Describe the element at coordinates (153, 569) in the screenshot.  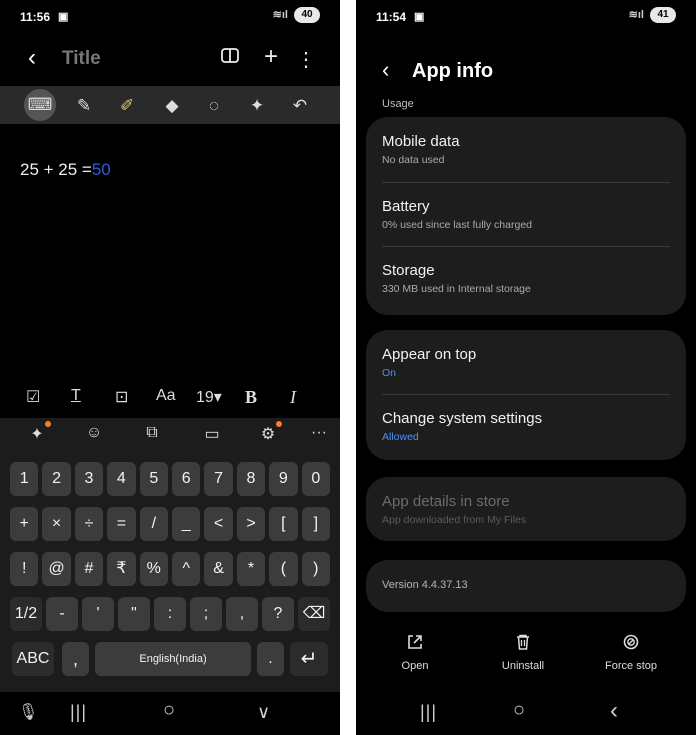
I see `key: %` at that location.